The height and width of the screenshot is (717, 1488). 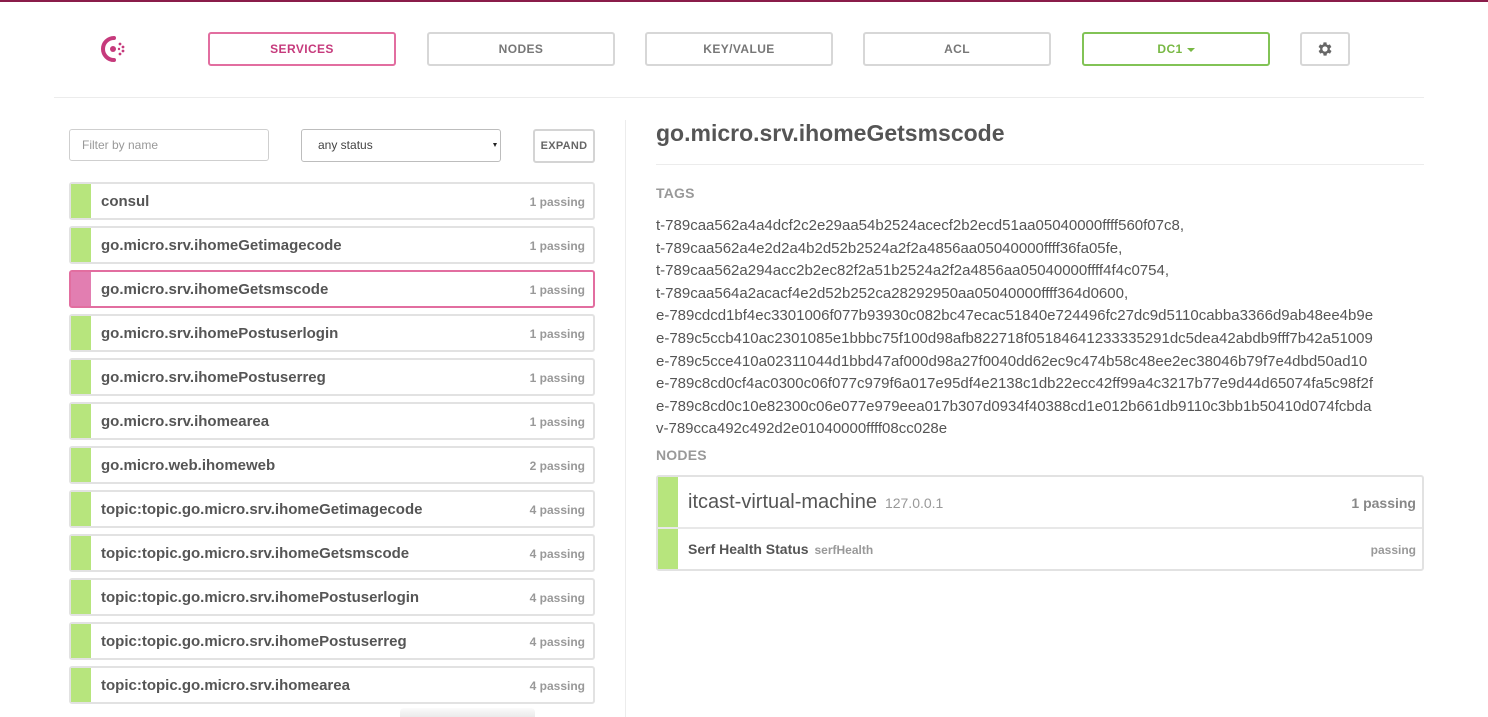 I want to click on service-status: 2 passing, so click(x=557, y=466).